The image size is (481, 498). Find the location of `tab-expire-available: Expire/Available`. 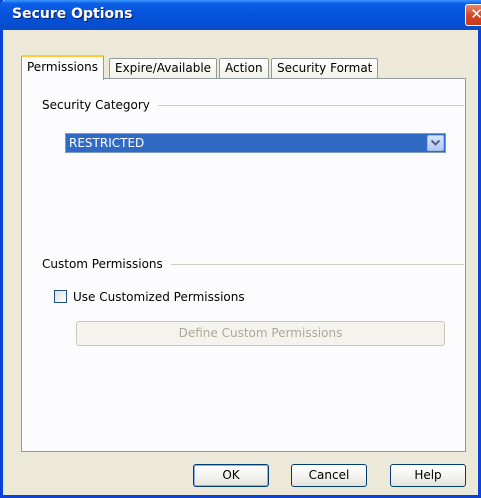

tab-expire-available: Expire/Available is located at coordinates (163, 68).